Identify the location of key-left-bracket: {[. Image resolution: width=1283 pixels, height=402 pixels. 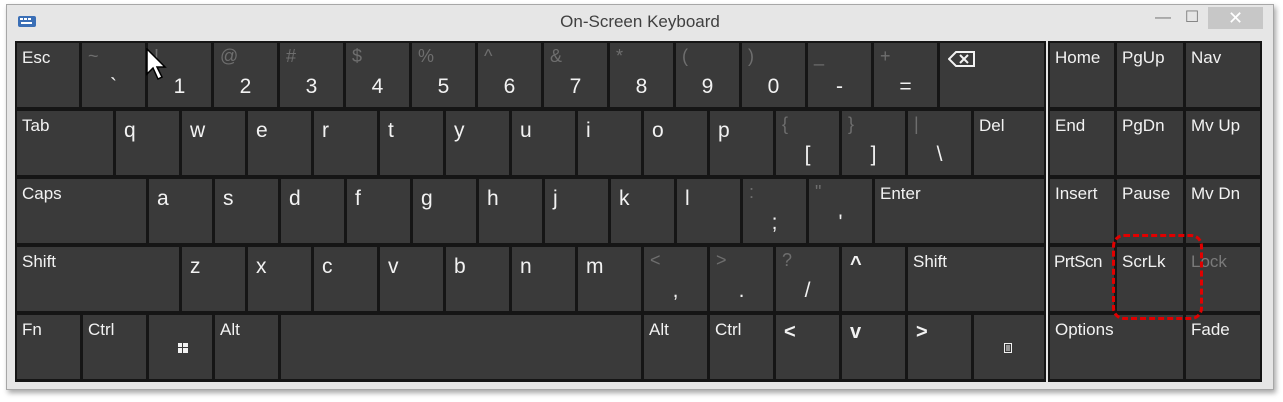
(807, 143).